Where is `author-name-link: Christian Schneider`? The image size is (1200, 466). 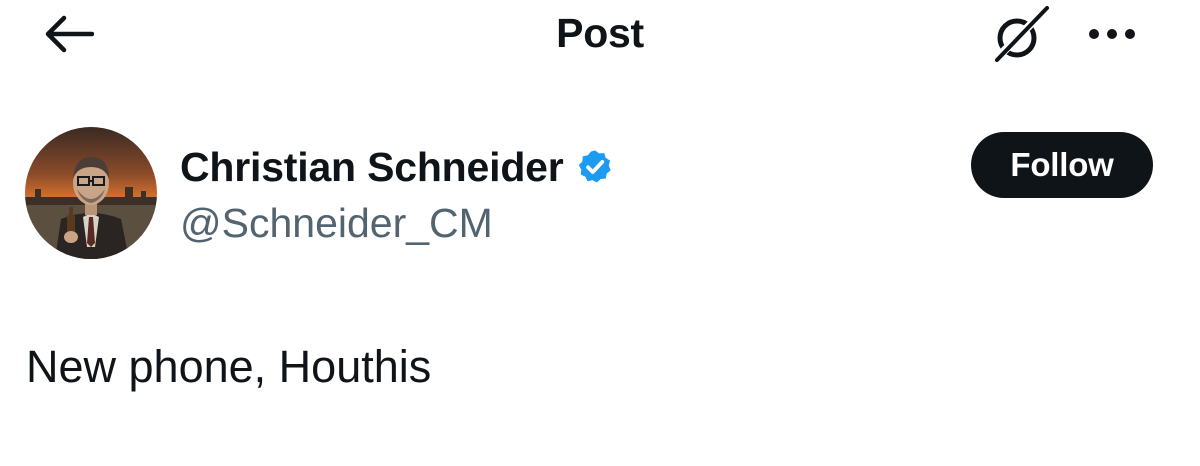
author-name-link: Christian Schneider is located at coordinates (397, 167).